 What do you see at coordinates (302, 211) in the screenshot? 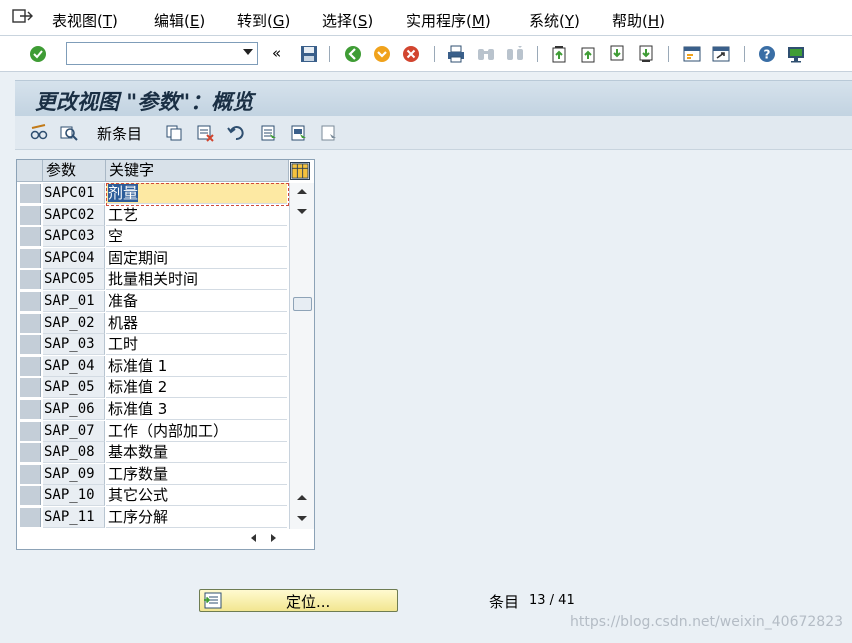
I see `scroll-page-down-icon` at bounding box center [302, 211].